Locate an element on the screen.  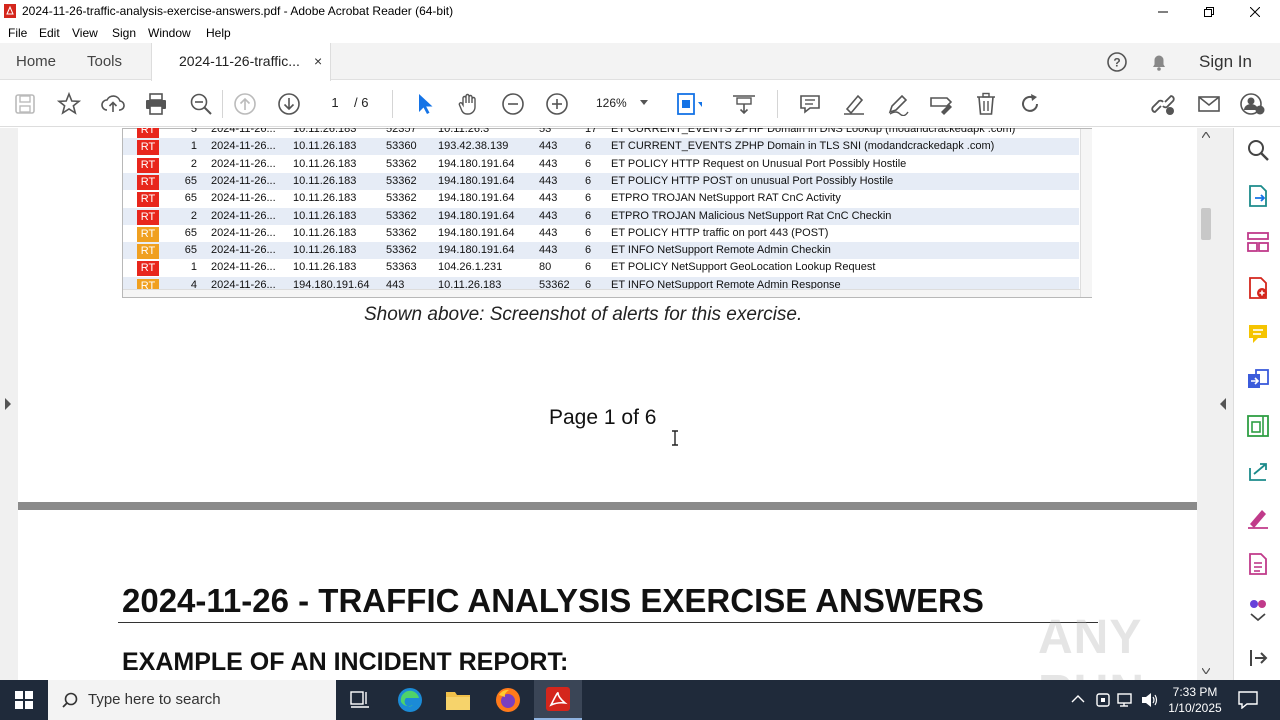
save-button is located at coordinates (25, 104).